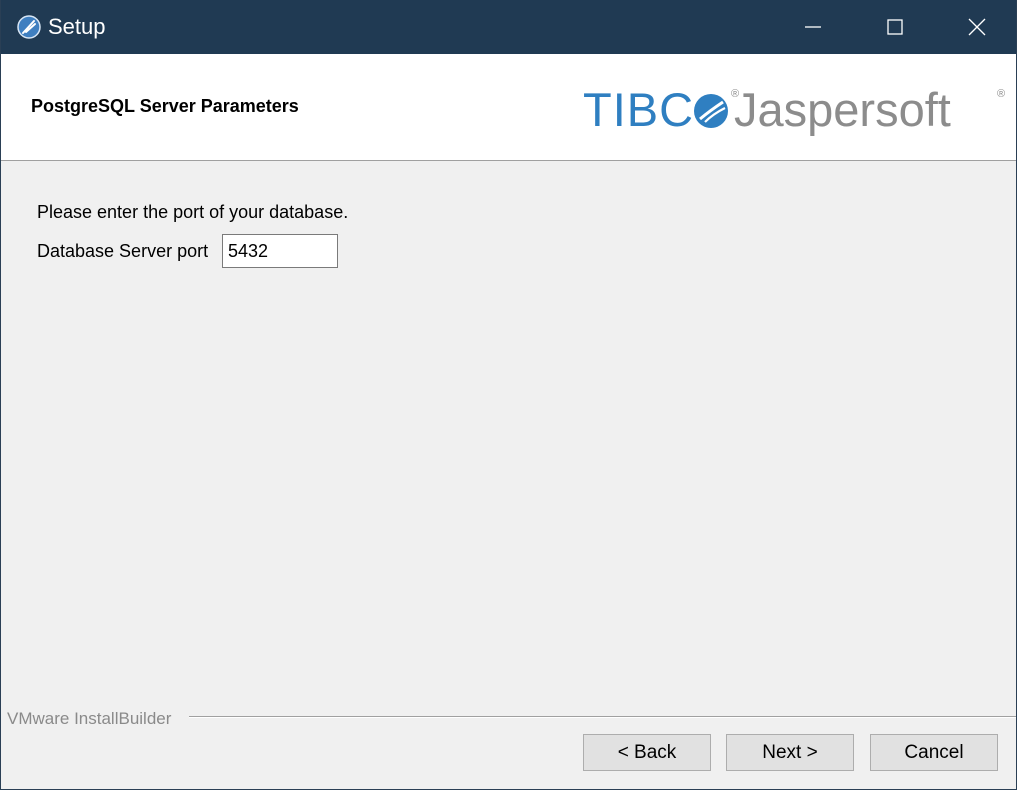 The width and height of the screenshot is (1017, 790). What do you see at coordinates (711, 111) in the screenshot?
I see `logo-globe-icon` at bounding box center [711, 111].